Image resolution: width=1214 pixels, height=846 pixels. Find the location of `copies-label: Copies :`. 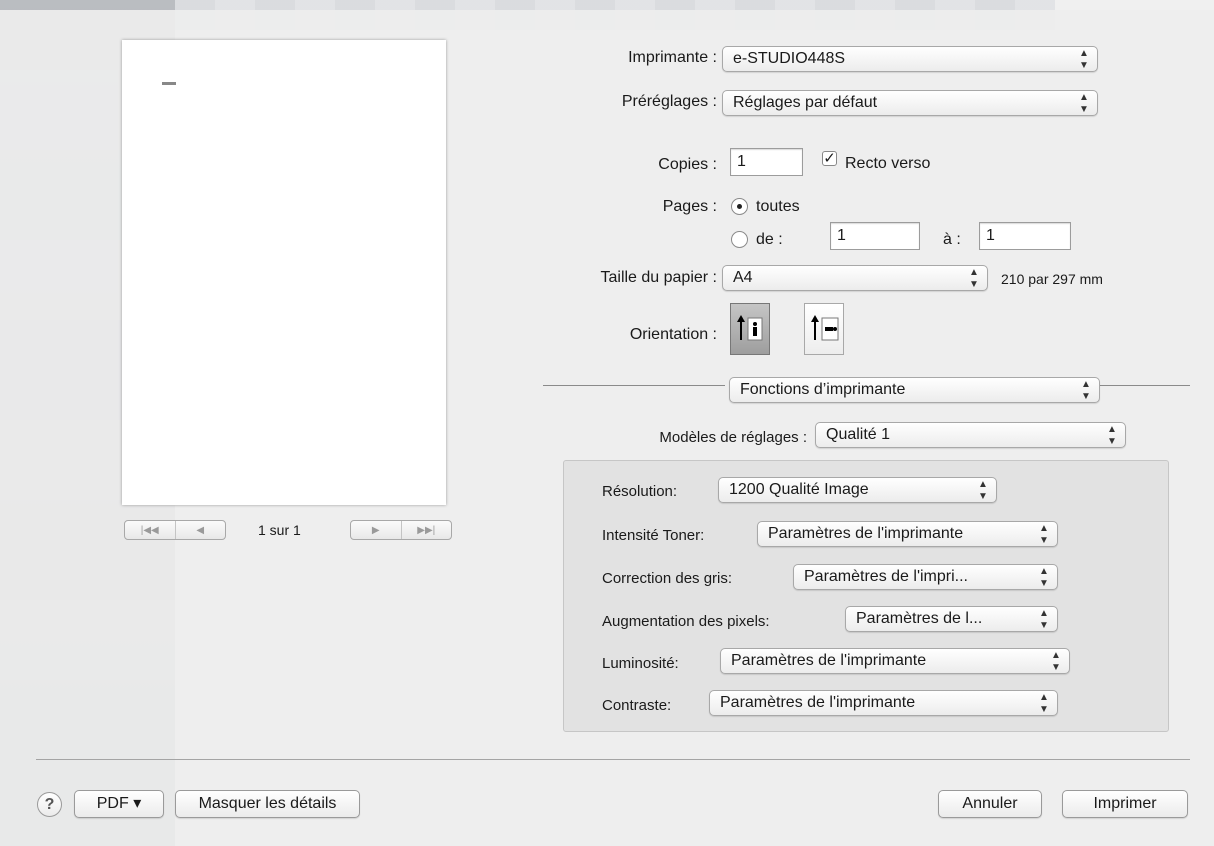

copies-label: Copies : is located at coordinates (687, 164).